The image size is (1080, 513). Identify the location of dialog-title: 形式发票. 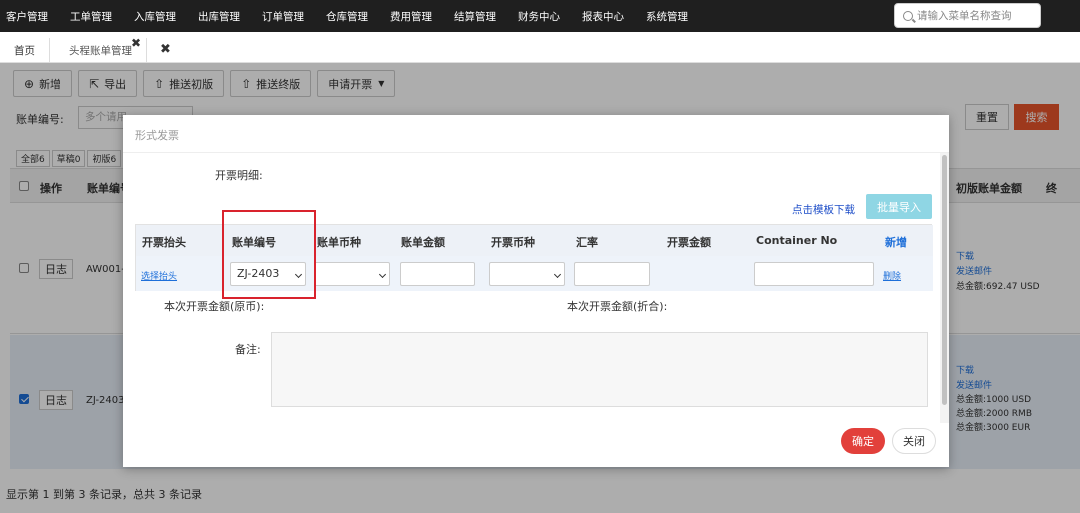
(157, 135).